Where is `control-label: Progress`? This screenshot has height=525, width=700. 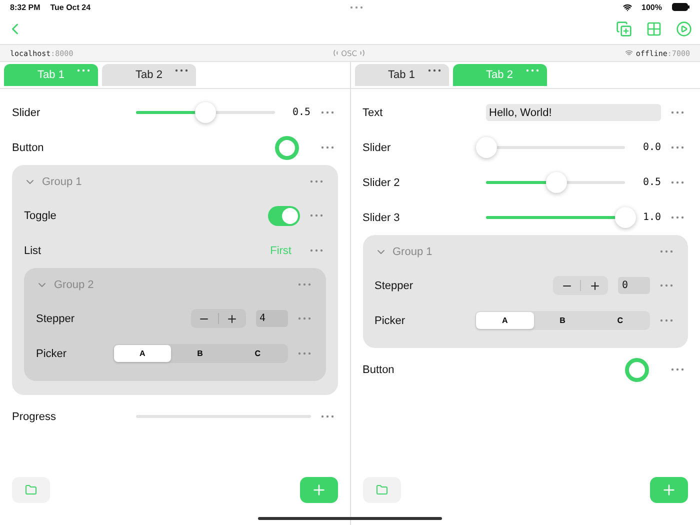 control-label: Progress is located at coordinates (35, 416).